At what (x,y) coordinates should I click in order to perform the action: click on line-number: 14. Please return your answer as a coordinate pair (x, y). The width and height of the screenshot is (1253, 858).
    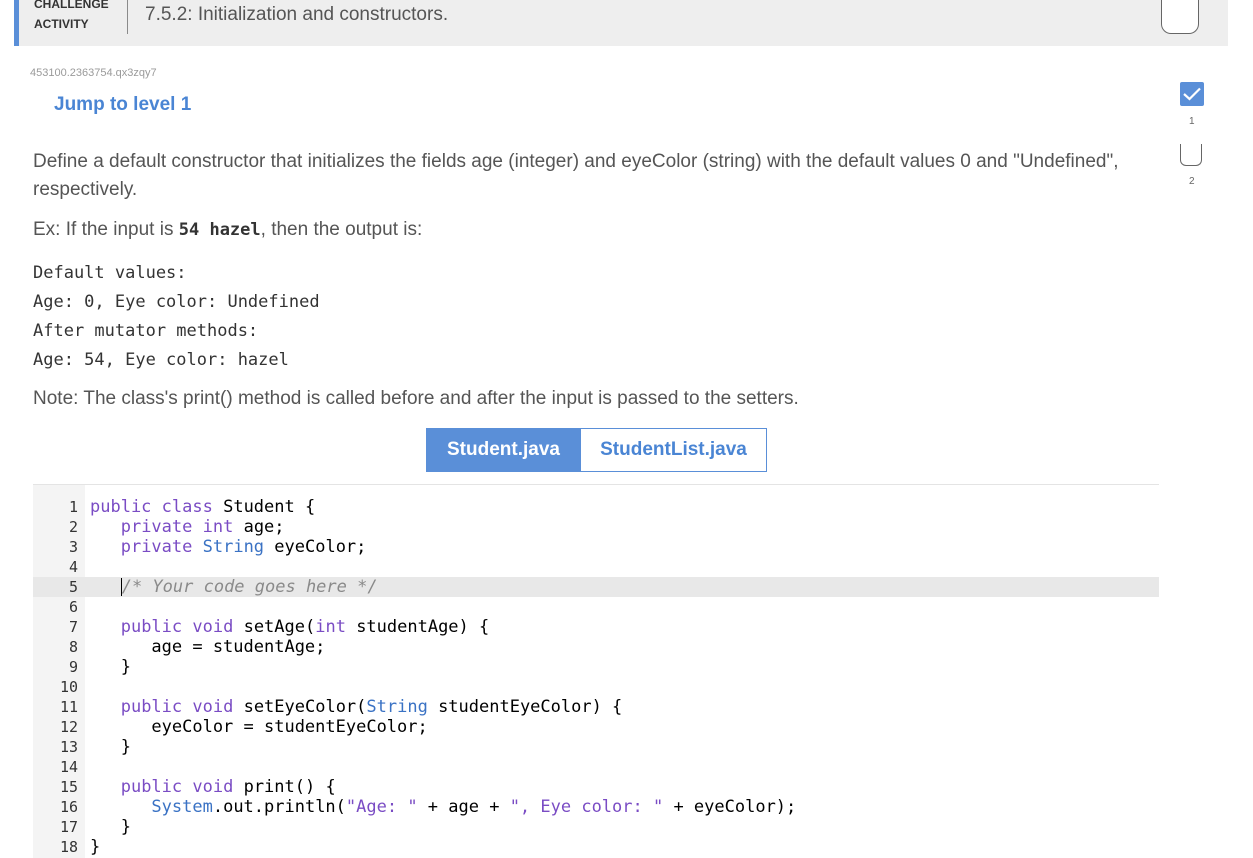
    Looking at the image, I should click on (68, 767).